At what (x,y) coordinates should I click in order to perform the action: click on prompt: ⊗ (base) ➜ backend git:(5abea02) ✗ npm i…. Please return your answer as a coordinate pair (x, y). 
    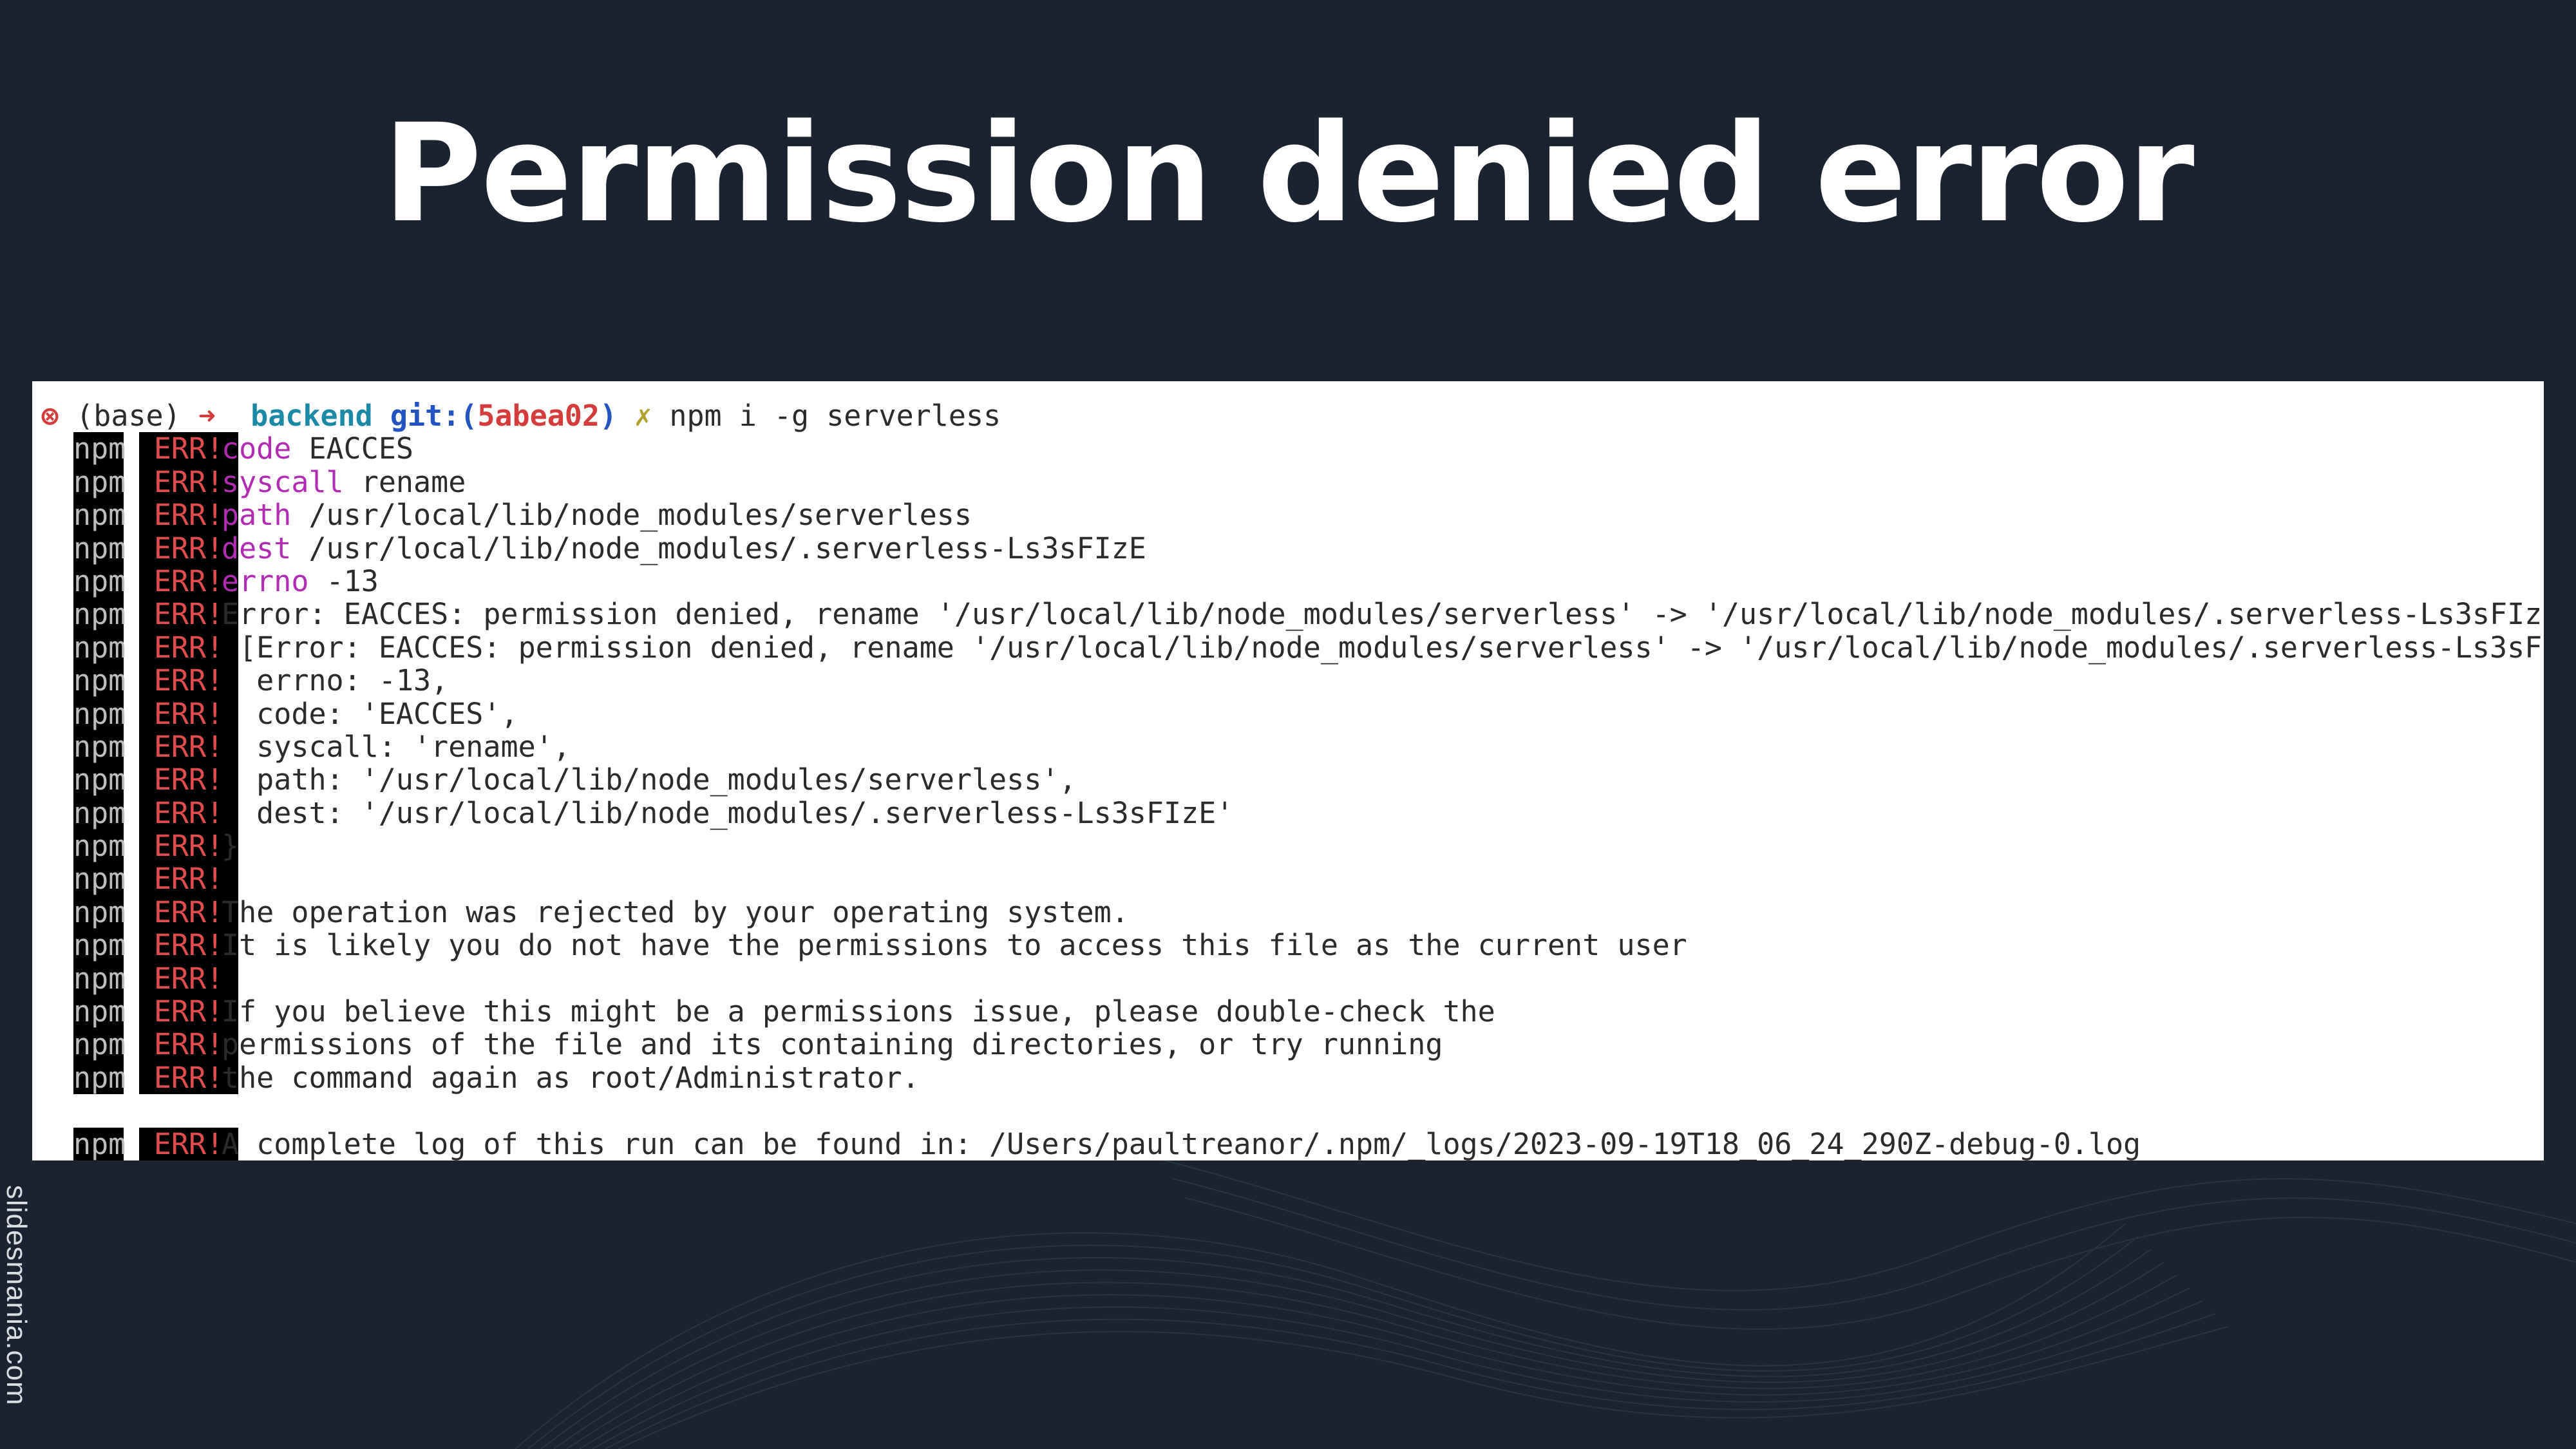
    Looking at the image, I should click on (521, 415).